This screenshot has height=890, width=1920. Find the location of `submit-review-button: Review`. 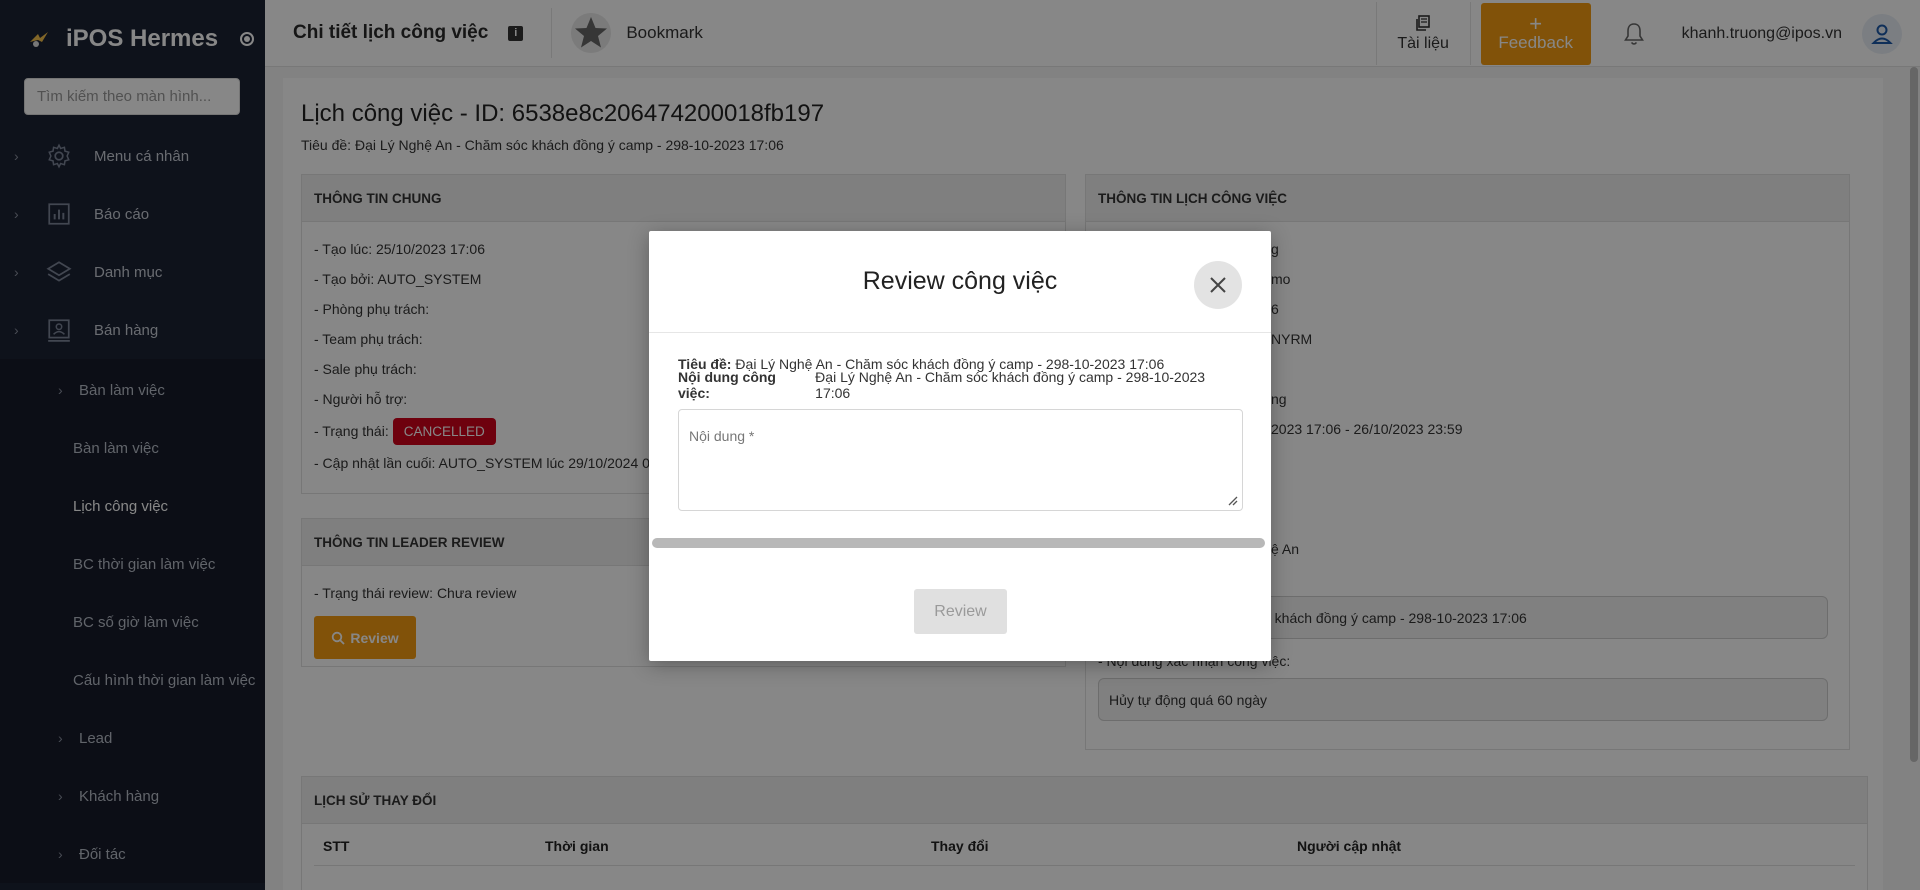

submit-review-button: Review is located at coordinates (960, 611).